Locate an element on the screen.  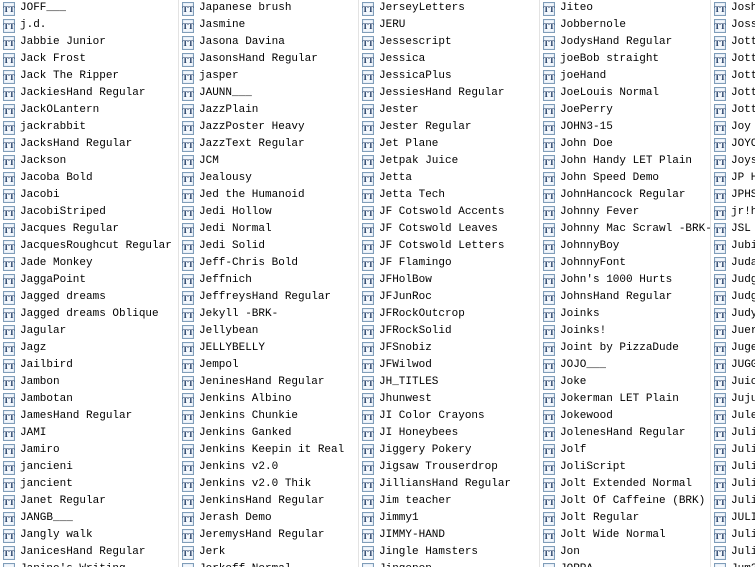
font-list-item: TT Johnny Fever is located at coordinates (625, 212).